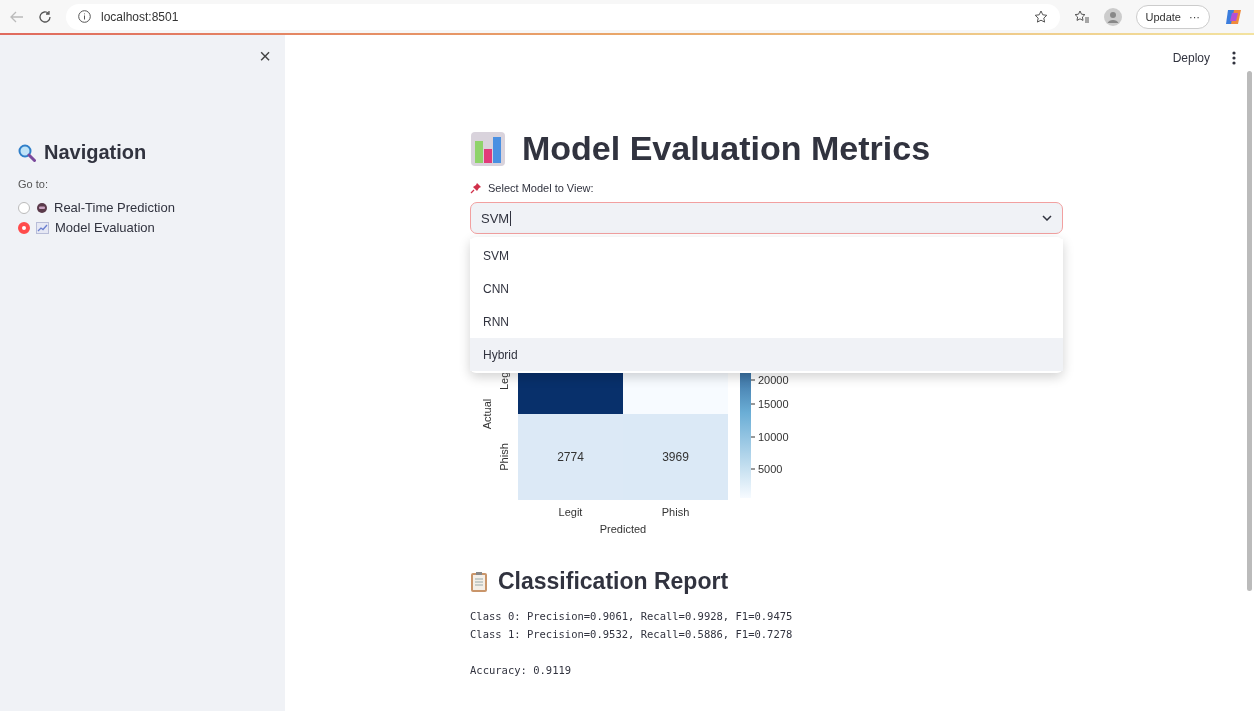 Image resolution: width=1254 pixels, height=711 pixels. I want to click on x-axis-label: Predicted, so click(623, 529).